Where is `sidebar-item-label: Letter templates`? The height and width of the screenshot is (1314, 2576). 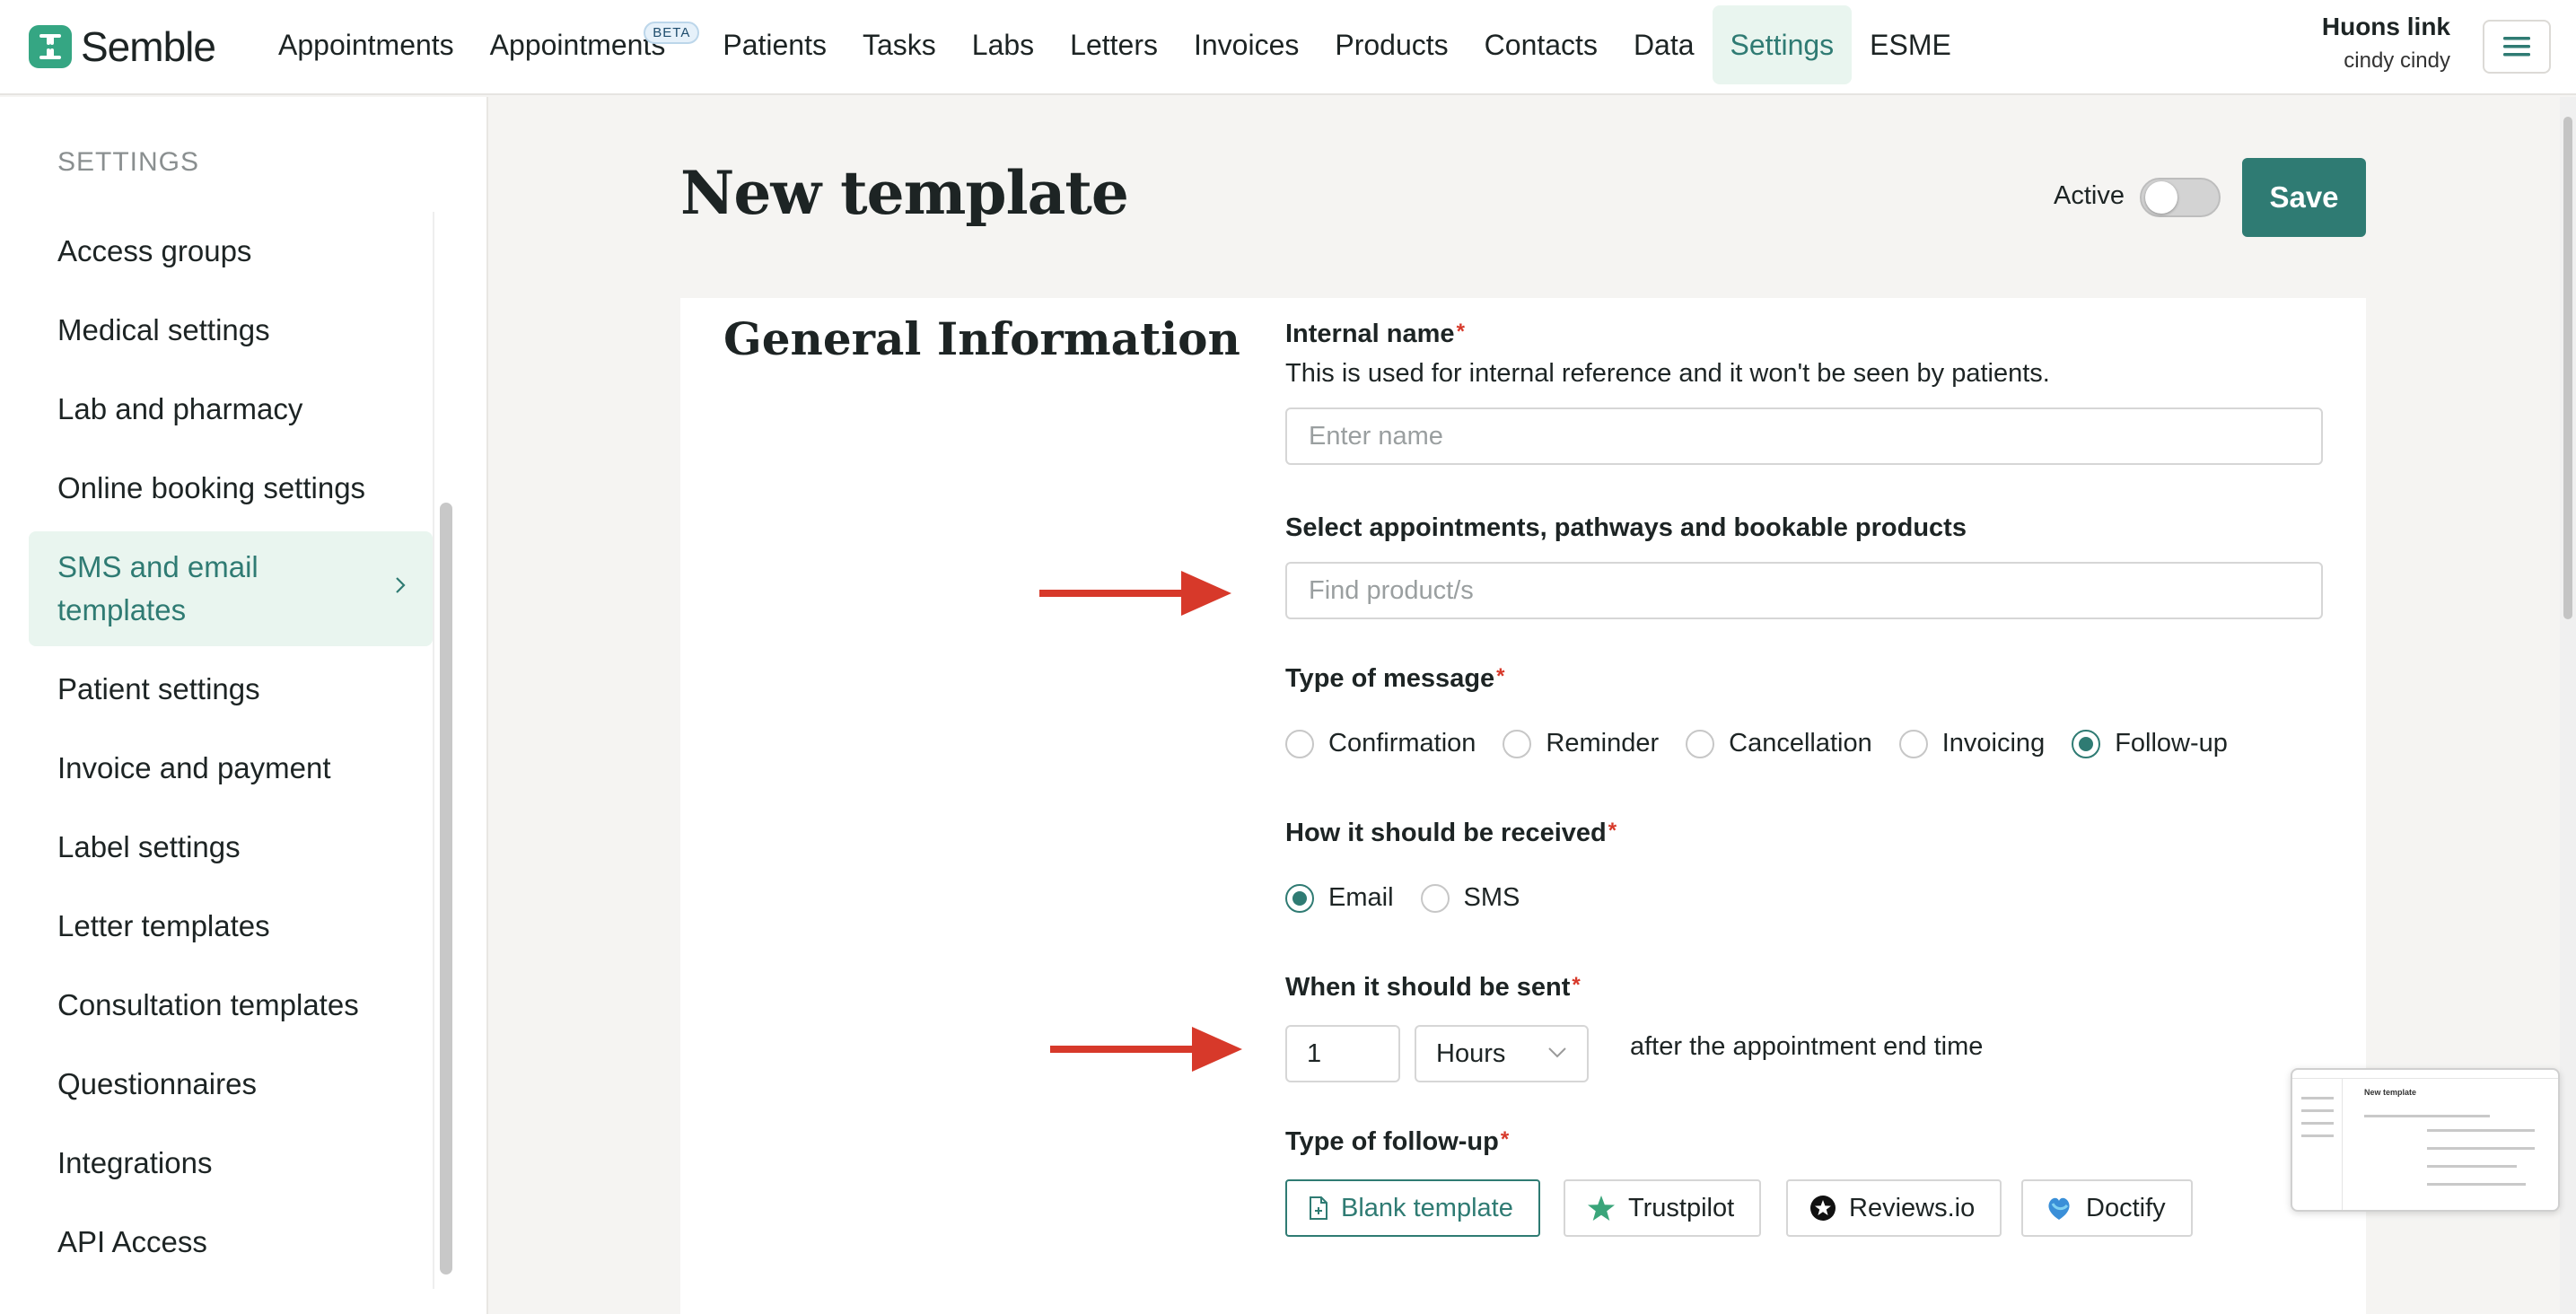 sidebar-item-label: Letter templates is located at coordinates (163, 925).